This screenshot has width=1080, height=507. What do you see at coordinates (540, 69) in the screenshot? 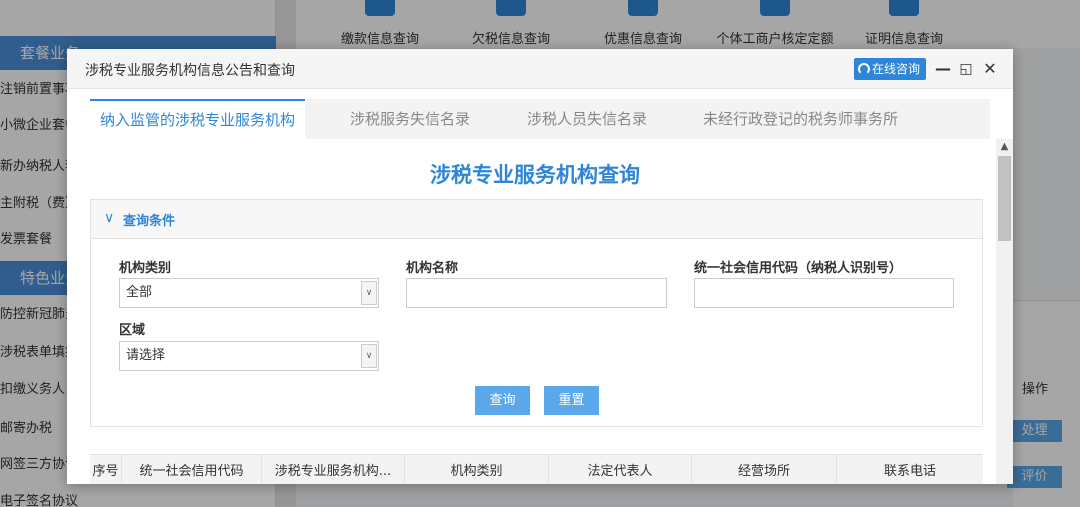
I see `modal-header: 涉税专业服务机构信息公告和查询 在线咨询 — ◱ ✕` at bounding box center [540, 69].